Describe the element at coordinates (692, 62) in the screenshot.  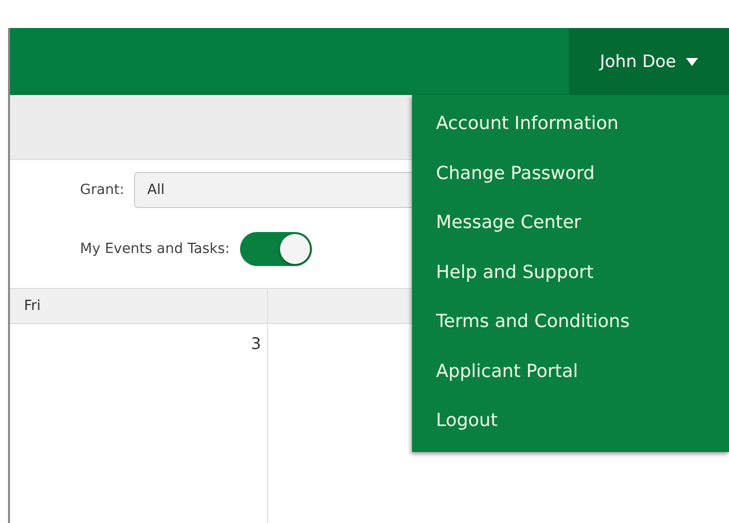
I see `caret-icon` at that location.